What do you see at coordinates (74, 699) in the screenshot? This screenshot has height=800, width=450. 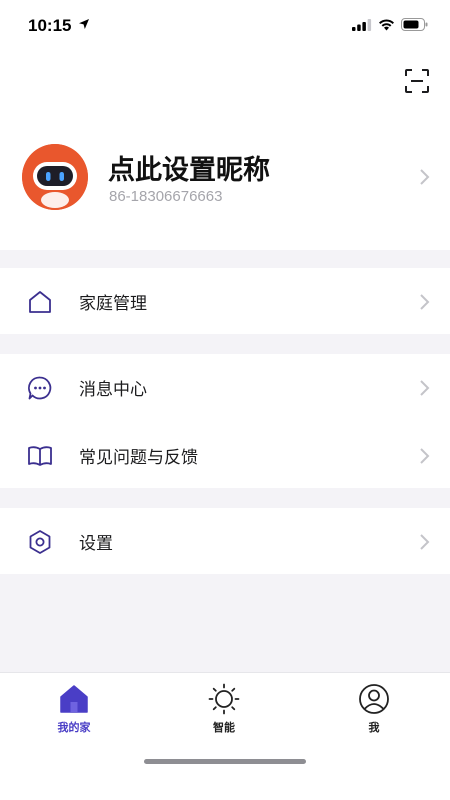 I see `home-filled-icon` at bounding box center [74, 699].